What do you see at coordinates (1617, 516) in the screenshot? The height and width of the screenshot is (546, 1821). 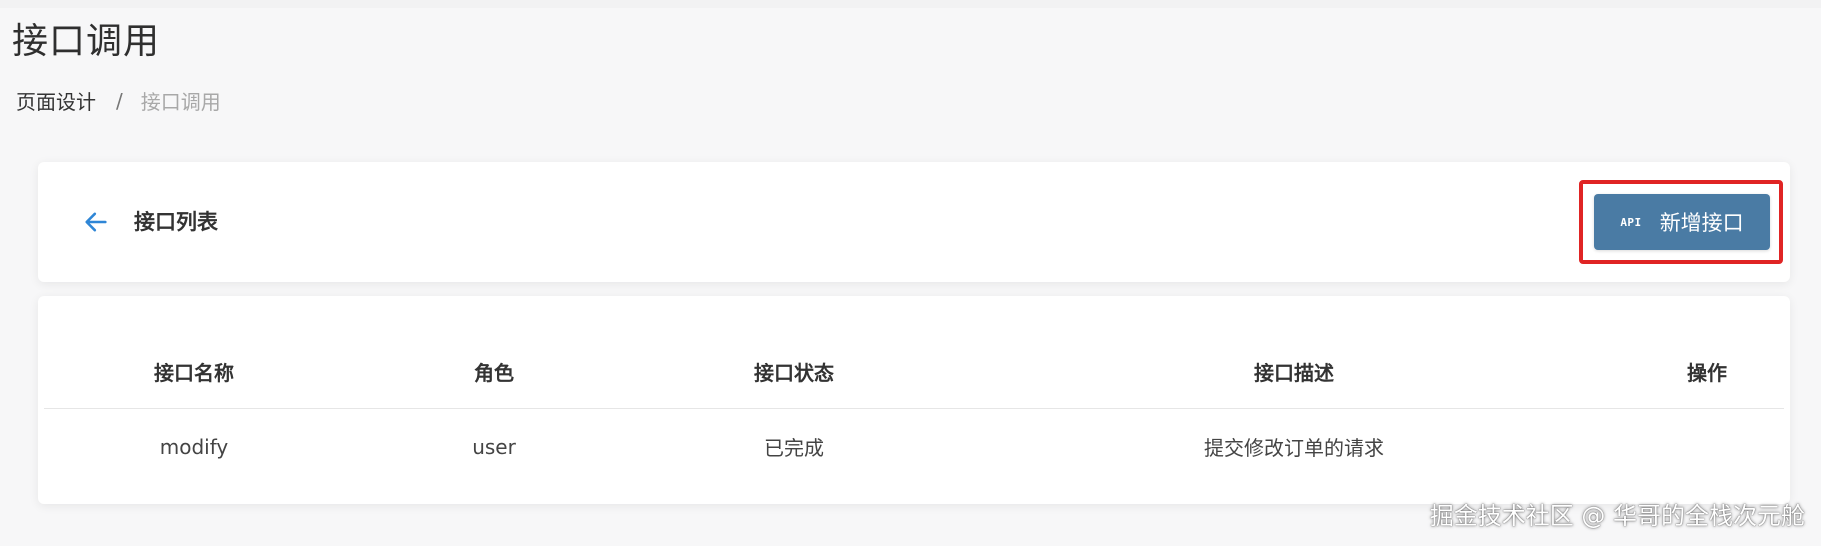 I see `watermark: 掘金技术社区 @ 华哥的全栈次元舱` at bounding box center [1617, 516].